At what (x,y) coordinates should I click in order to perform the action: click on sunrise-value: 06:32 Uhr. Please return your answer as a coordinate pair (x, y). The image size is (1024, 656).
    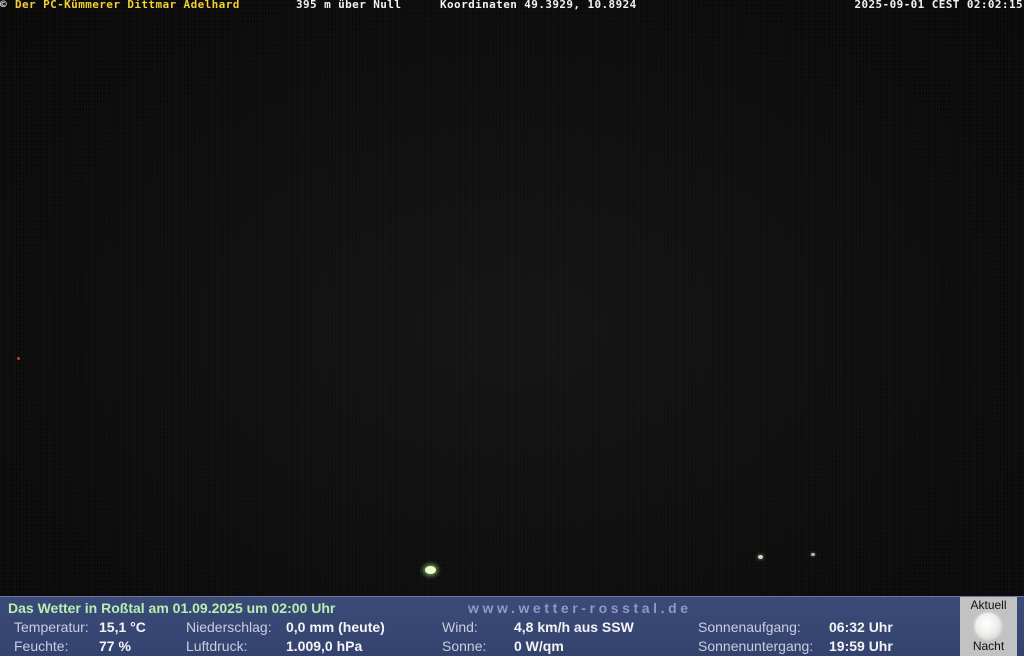
    Looking at the image, I should click on (861, 627).